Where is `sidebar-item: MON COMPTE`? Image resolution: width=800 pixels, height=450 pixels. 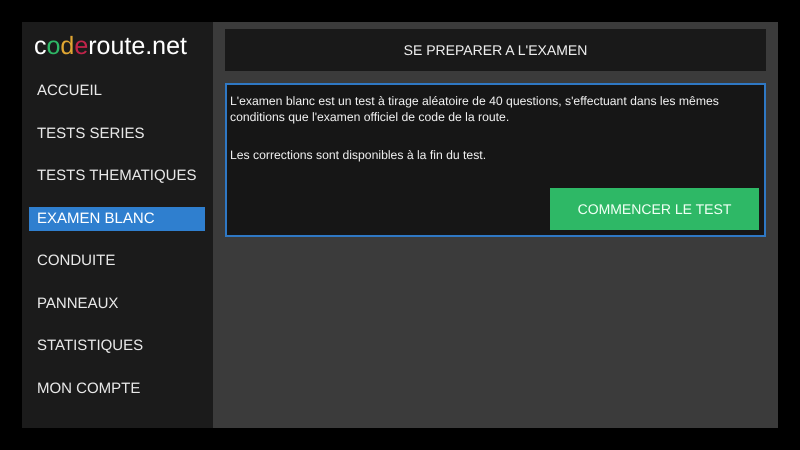
sidebar-item: MON COMPTE is located at coordinates (117, 388).